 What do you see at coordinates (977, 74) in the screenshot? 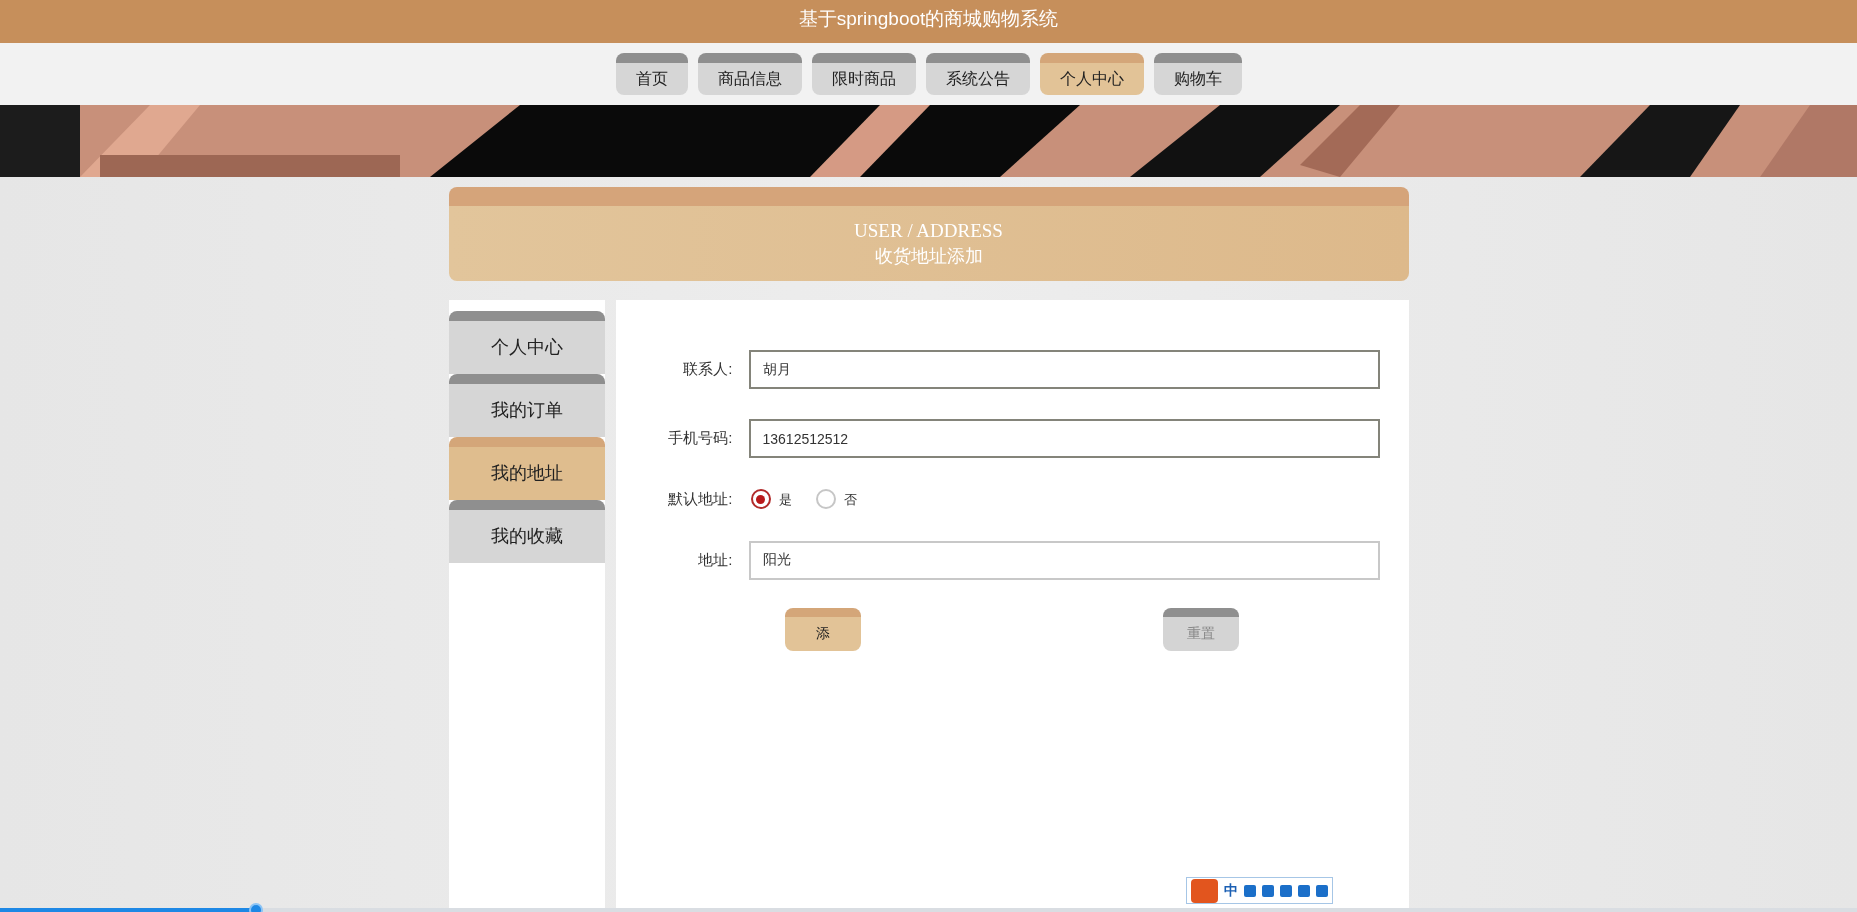
I see `nav-tab: 系统公告` at bounding box center [977, 74].